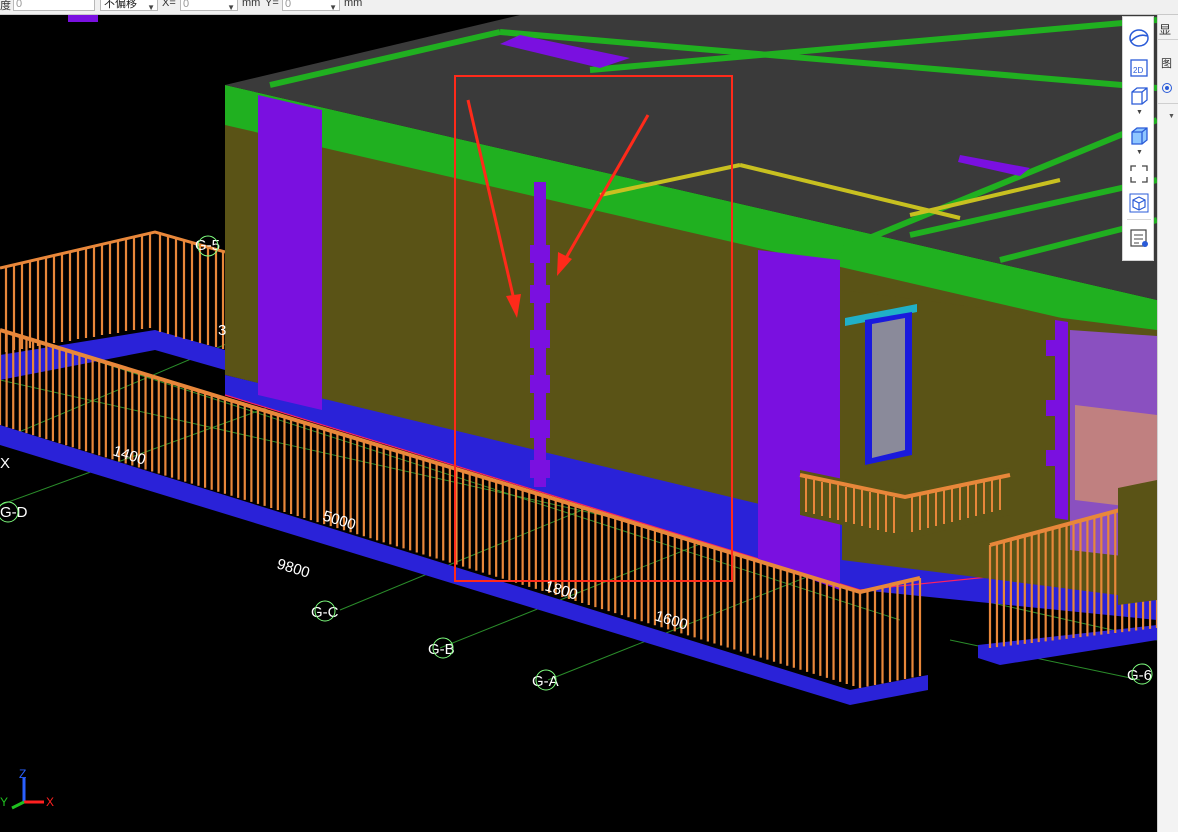 The width and height of the screenshot is (1178, 832). Describe the element at coordinates (251, 4) in the screenshot. I see `x-unit-label: mm` at that location.